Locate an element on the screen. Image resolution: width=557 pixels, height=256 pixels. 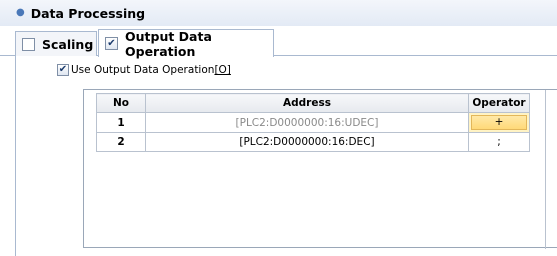
row-number: 2 is located at coordinates (121, 142).